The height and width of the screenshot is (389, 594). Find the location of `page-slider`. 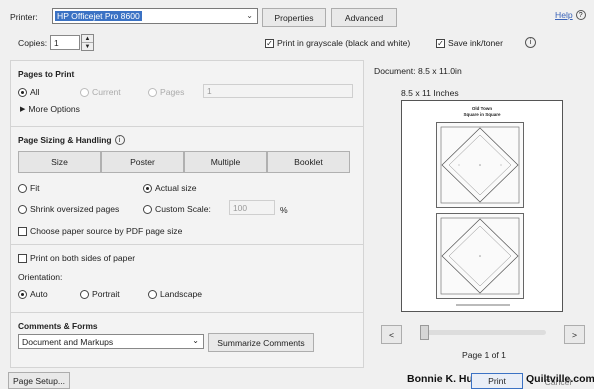

page-slider is located at coordinates (483, 332).